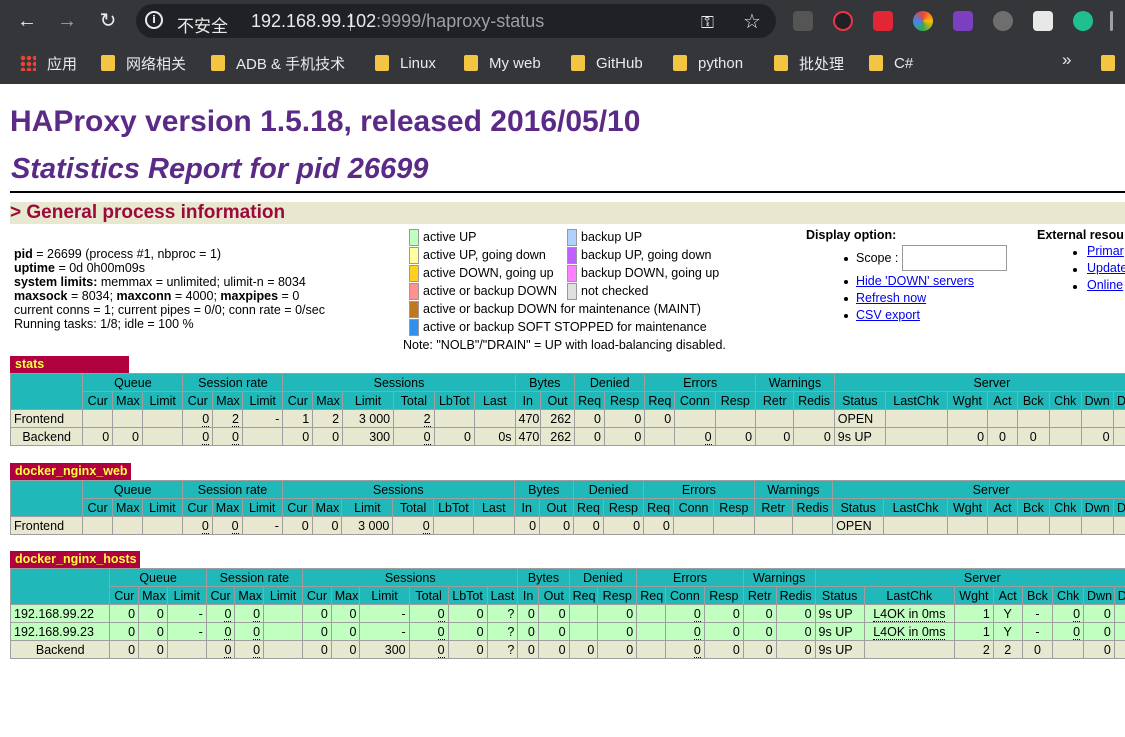 The height and width of the screenshot is (737, 1125). What do you see at coordinates (752, 21) in the screenshot?
I see `bookmark-star-icon: ☆` at bounding box center [752, 21].